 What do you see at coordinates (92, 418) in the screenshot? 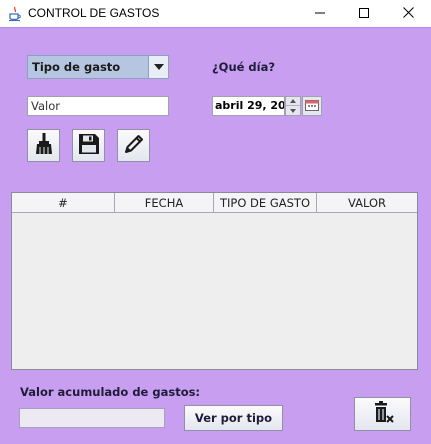
I see `accumulated-value-field` at bounding box center [92, 418].